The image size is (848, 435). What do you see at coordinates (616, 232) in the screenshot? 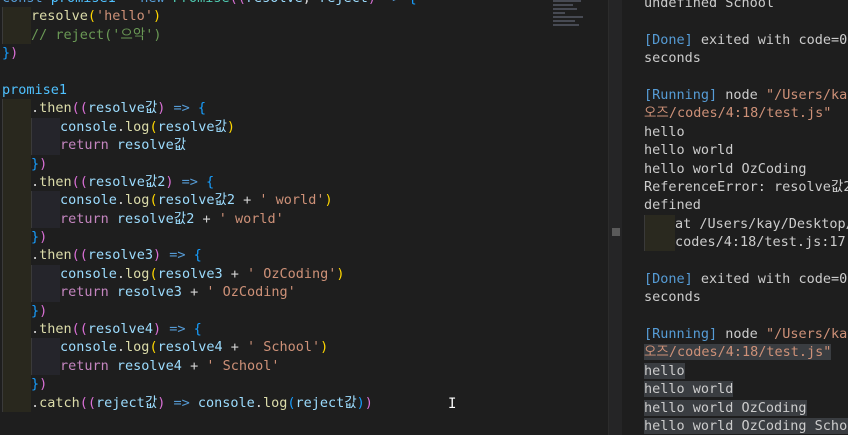
I see `scrollbar-thumb` at bounding box center [616, 232].